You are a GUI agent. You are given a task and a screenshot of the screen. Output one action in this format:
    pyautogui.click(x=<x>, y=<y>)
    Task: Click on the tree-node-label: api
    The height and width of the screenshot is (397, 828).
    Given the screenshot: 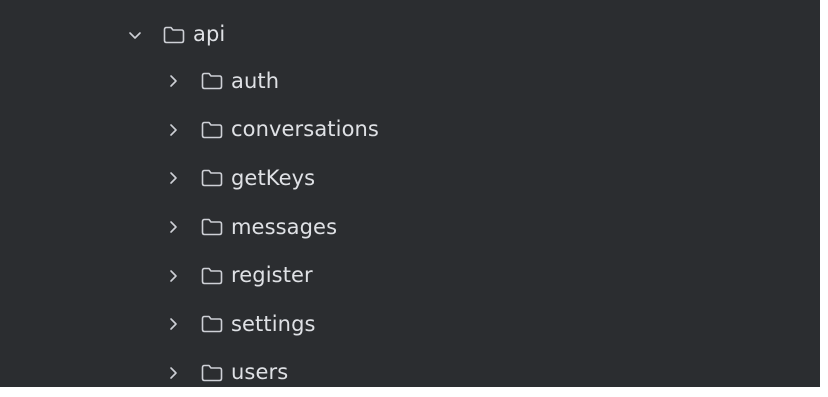 What is the action you would take?
    pyautogui.click(x=209, y=34)
    